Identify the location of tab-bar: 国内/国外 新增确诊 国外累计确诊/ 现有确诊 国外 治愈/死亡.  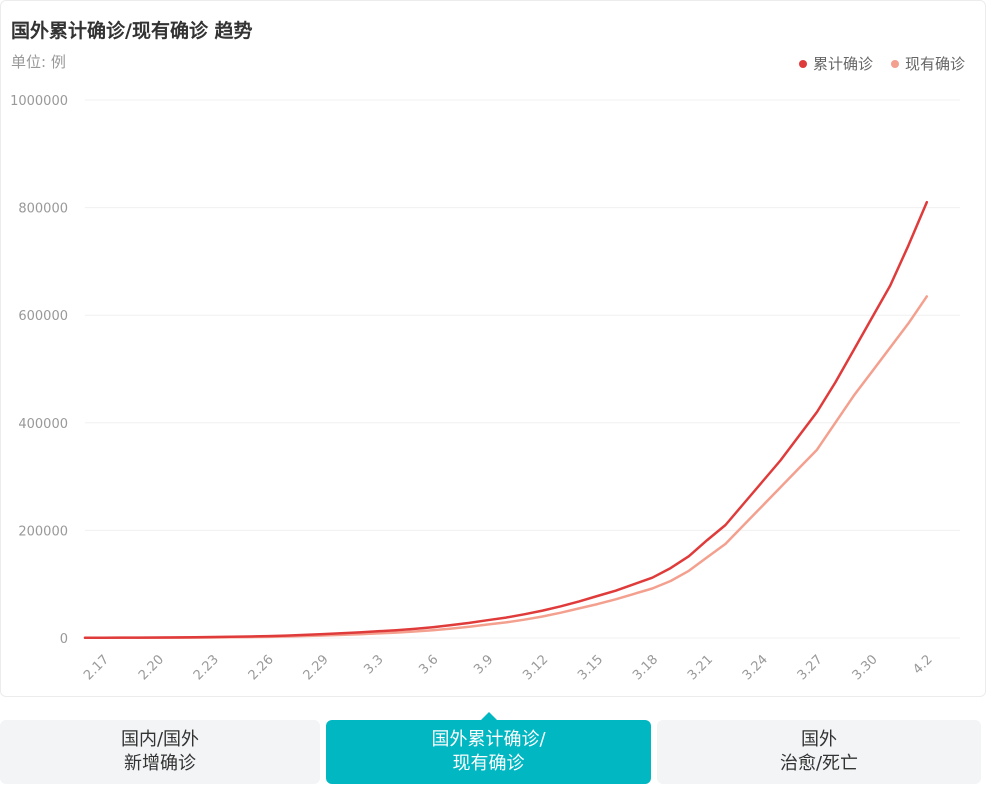
(496, 748).